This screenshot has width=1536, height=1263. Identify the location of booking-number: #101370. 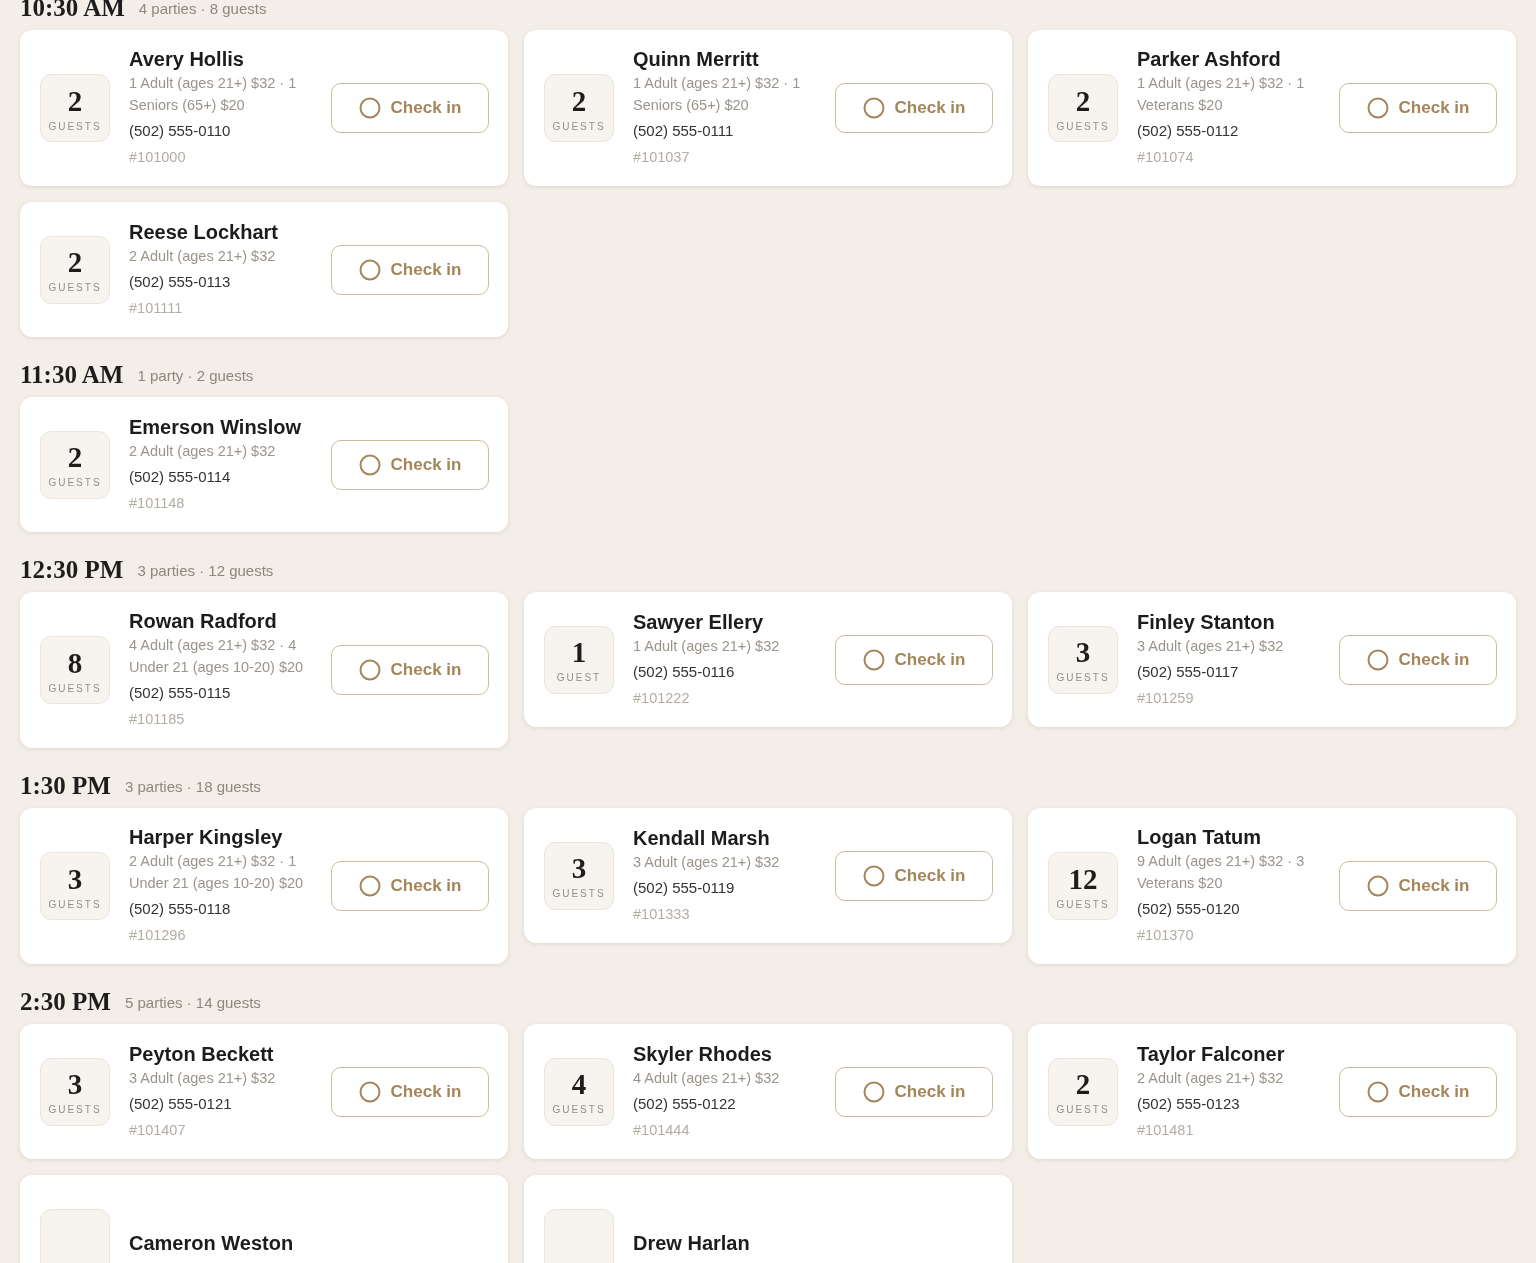
(1166, 935).